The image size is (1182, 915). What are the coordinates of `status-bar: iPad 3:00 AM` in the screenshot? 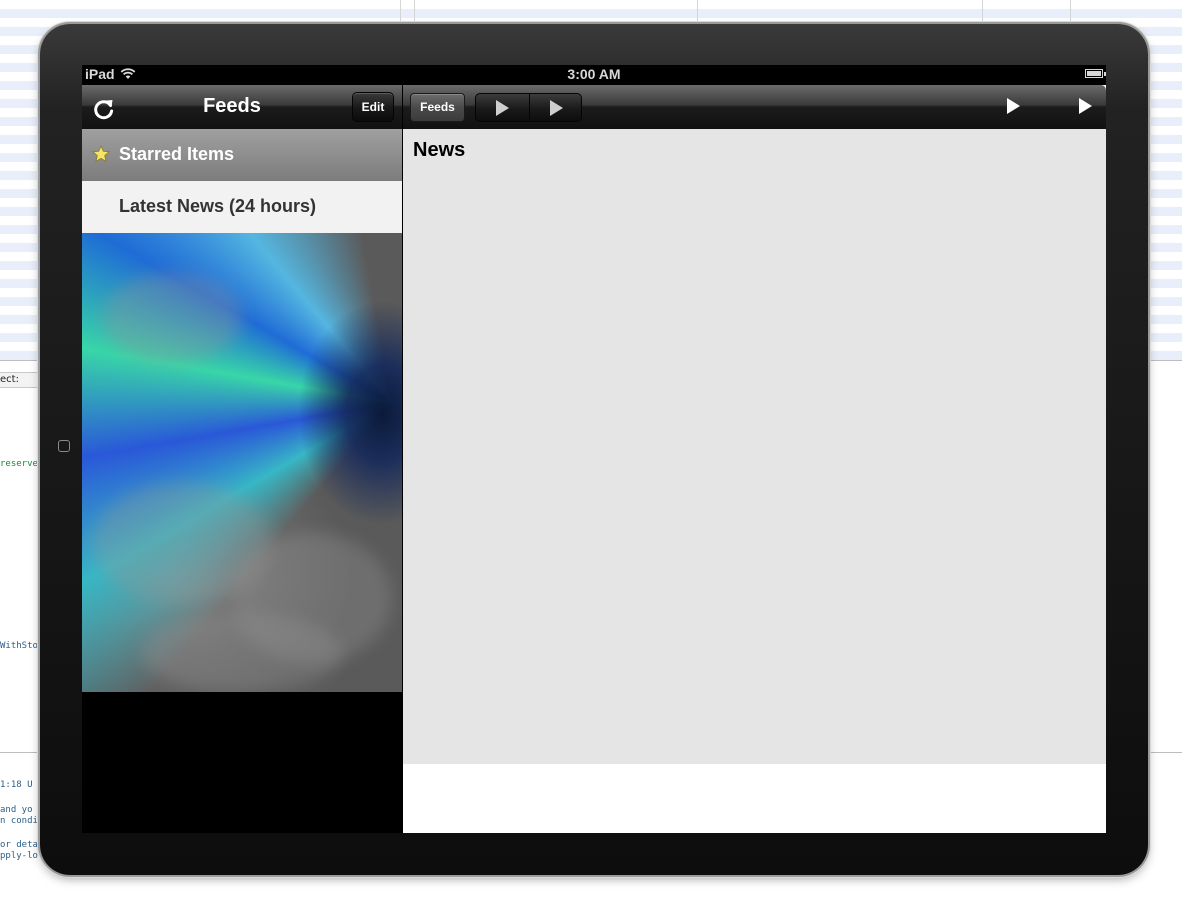 It's located at (594, 75).